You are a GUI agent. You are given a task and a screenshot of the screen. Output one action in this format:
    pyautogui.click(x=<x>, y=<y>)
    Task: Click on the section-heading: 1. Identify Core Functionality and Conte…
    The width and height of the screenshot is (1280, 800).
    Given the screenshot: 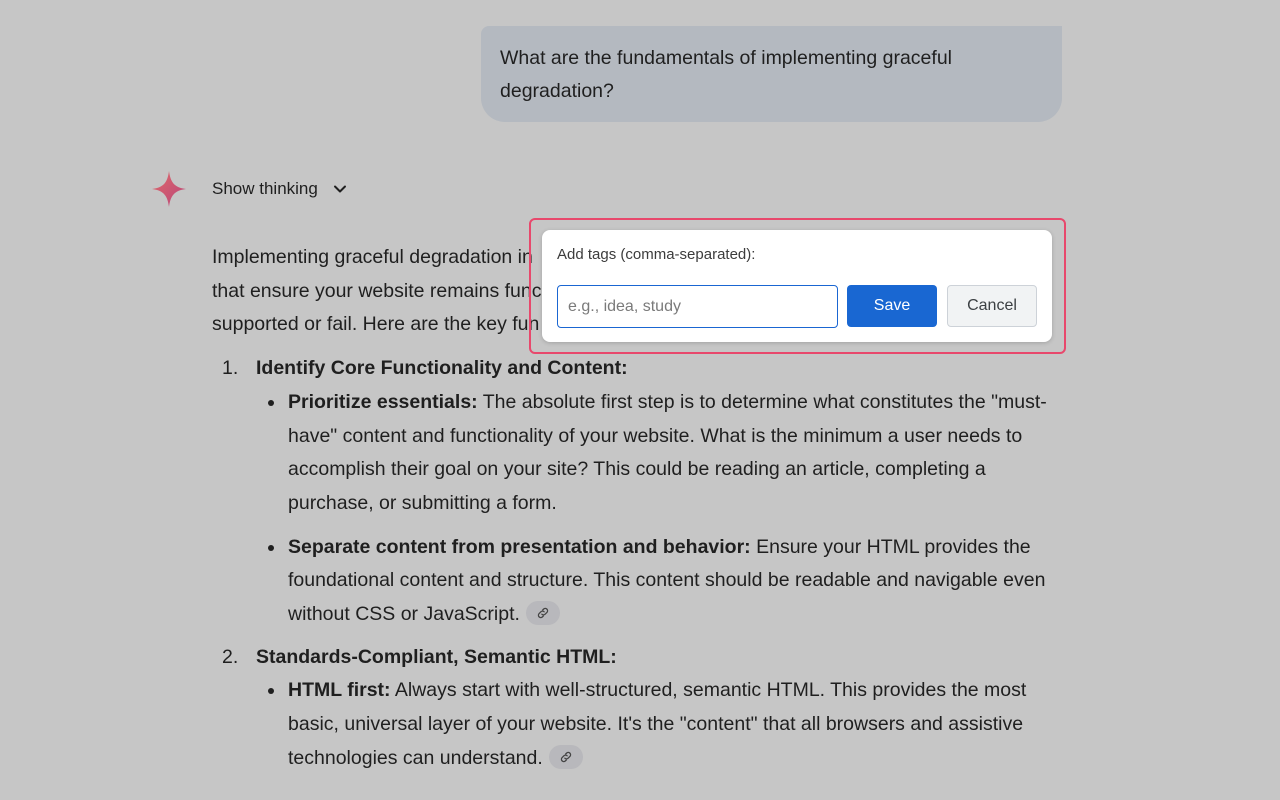 What is the action you would take?
    pyautogui.click(x=637, y=369)
    